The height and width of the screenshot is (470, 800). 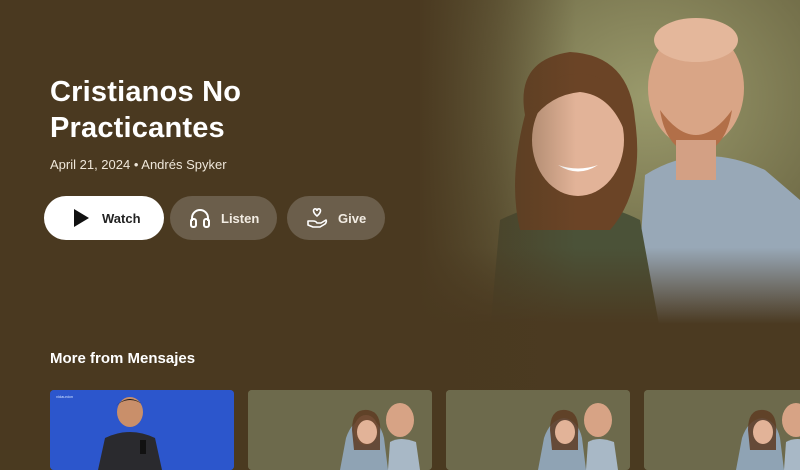 What do you see at coordinates (352, 218) in the screenshot?
I see `give-label: Give` at bounding box center [352, 218].